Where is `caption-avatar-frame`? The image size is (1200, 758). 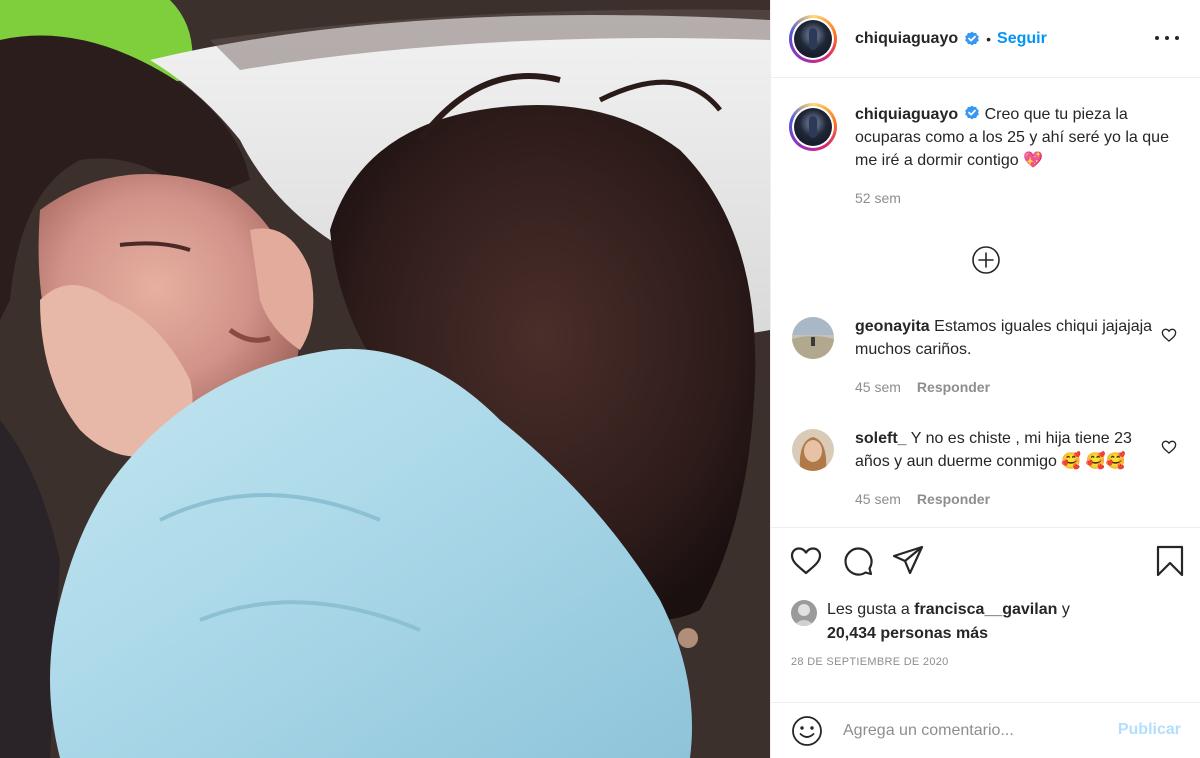 caption-avatar-frame is located at coordinates (813, 127).